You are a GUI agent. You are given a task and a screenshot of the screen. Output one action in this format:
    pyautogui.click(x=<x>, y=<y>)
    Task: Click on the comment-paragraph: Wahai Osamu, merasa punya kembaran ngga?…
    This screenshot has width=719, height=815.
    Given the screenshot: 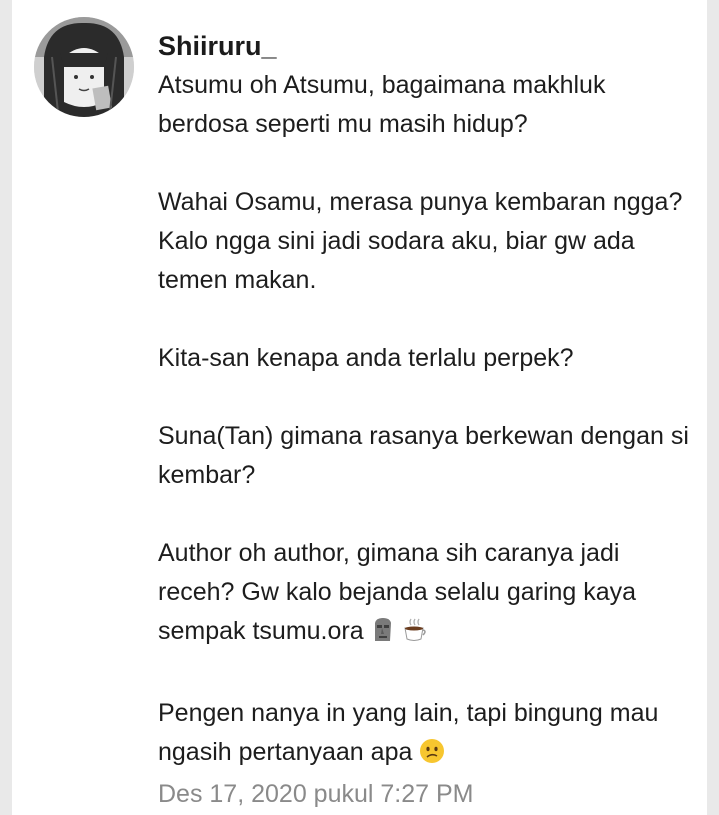 What is the action you would take?
    pyautogui.click(x=420, y=241)
    